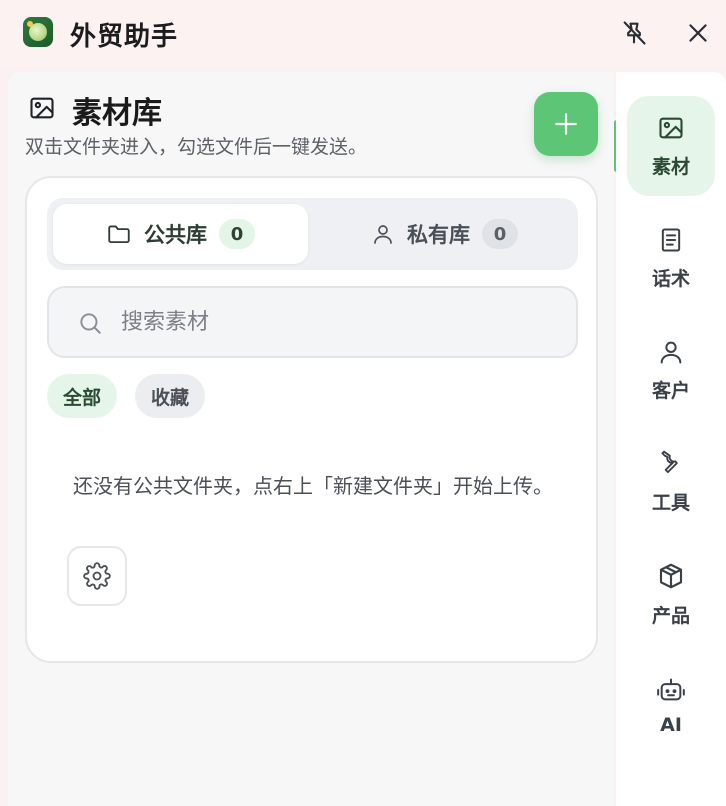 The height and width of the screenshot is (806, 726). I want to click on filter-favorites: 收藏, so click(170, 396).